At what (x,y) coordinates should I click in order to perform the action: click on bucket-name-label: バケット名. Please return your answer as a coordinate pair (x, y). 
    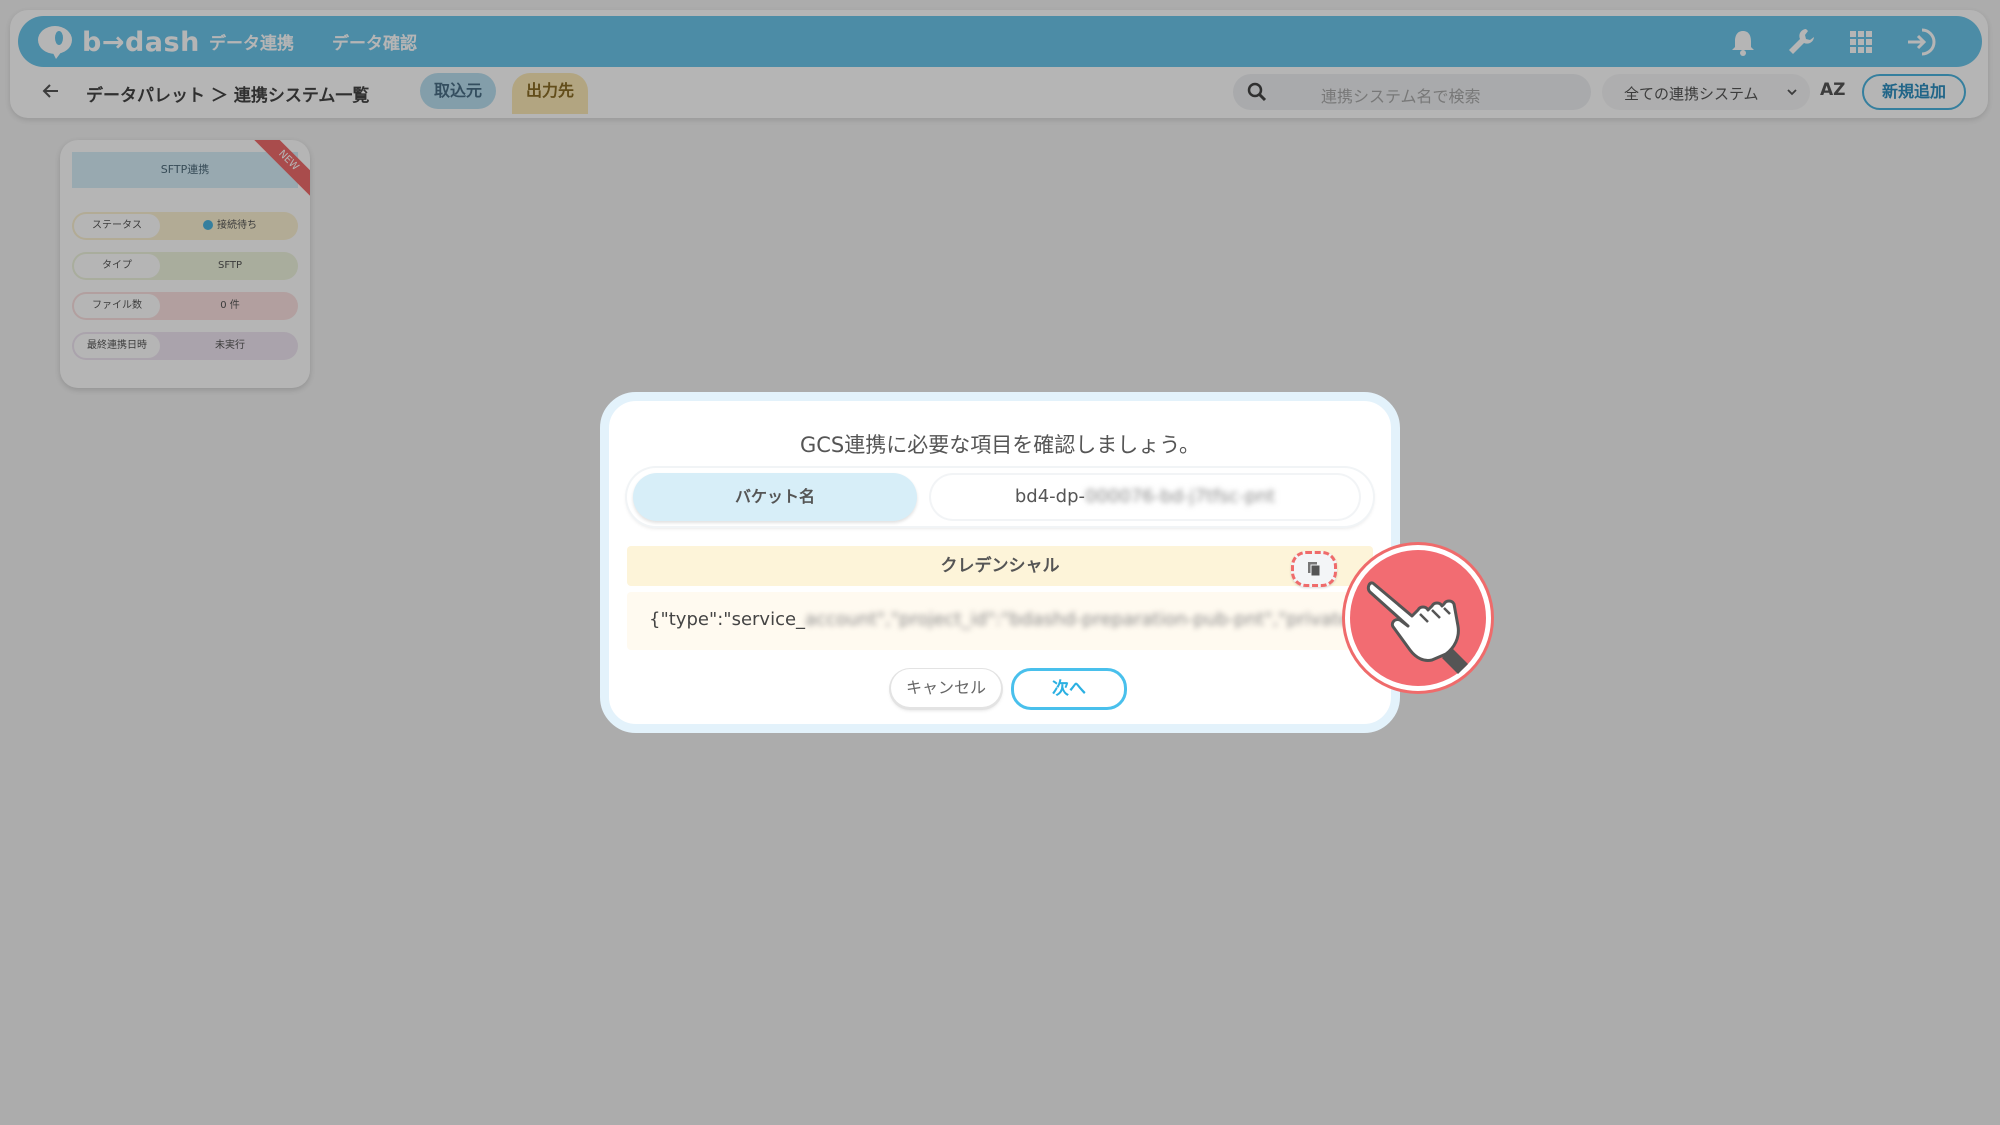
    Looking at the image, I should click on (775, 497).